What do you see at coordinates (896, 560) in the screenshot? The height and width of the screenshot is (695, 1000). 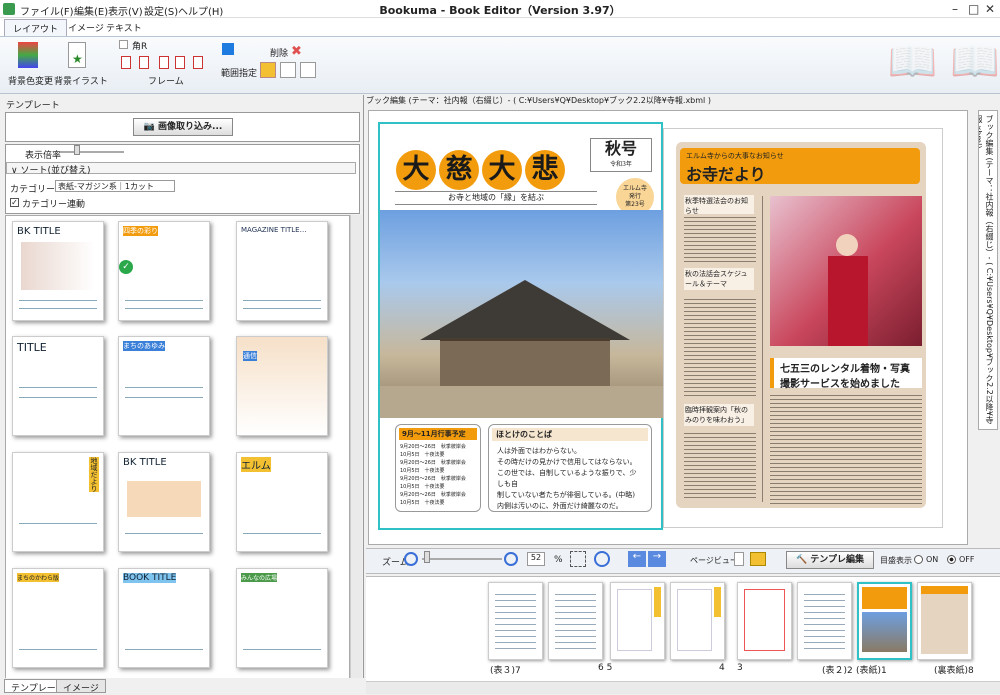 I see `ruler-display-label: 目盛表示` at bounding box center [896, 560].